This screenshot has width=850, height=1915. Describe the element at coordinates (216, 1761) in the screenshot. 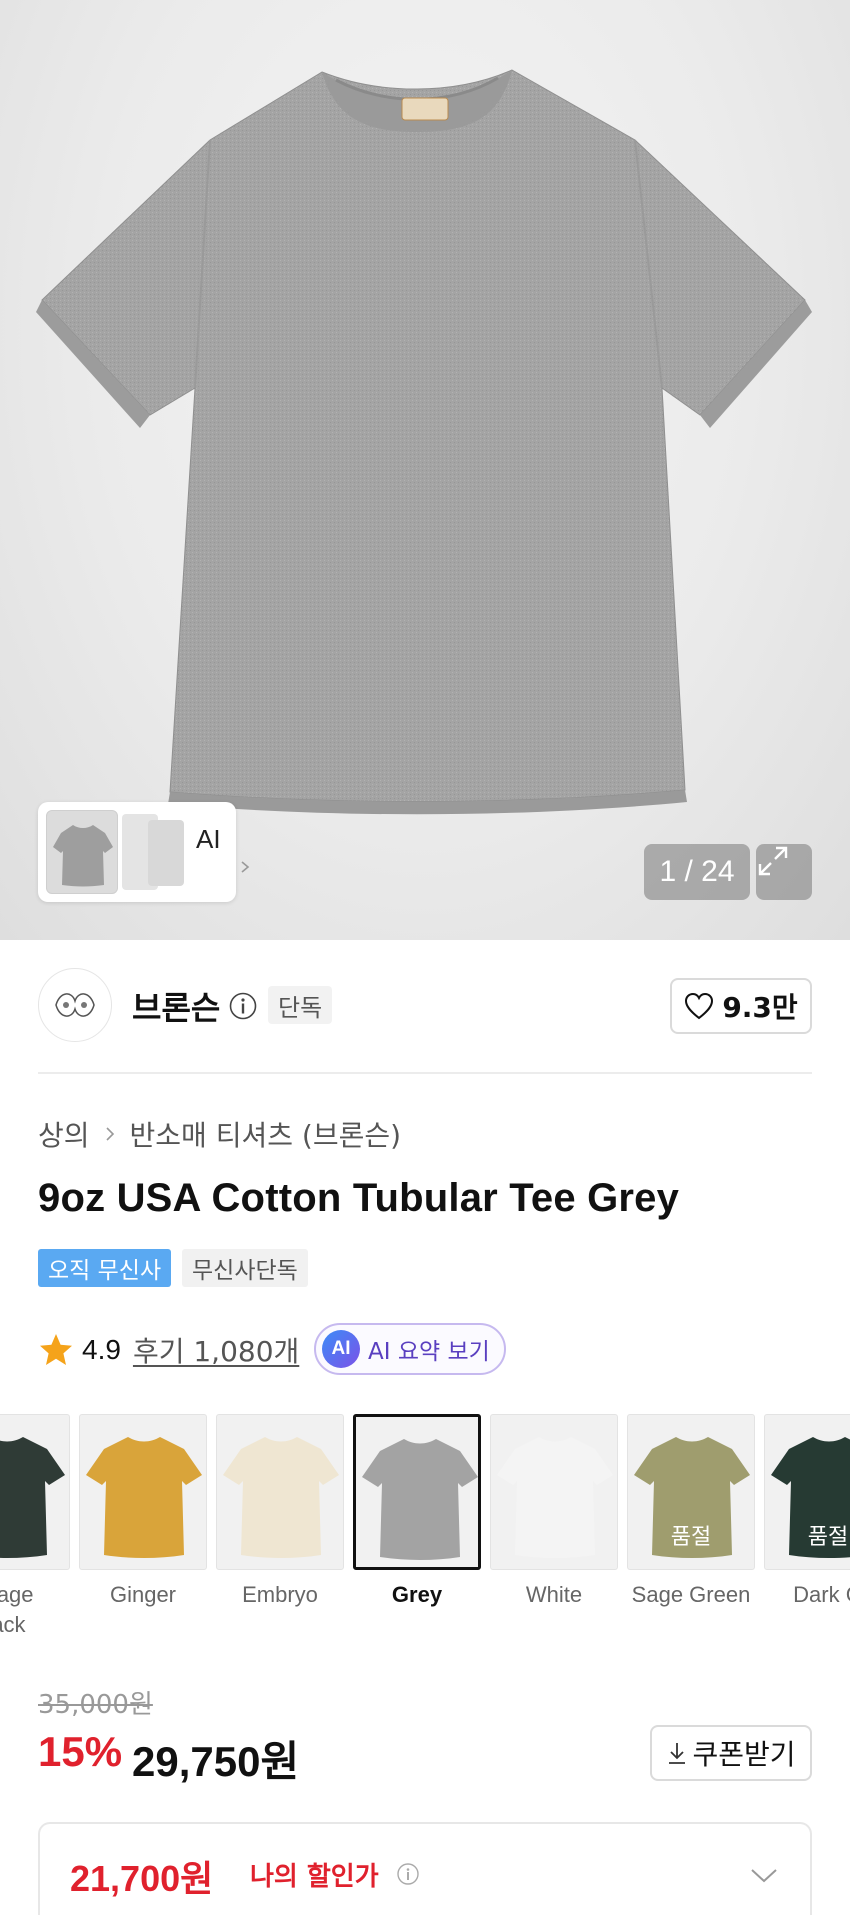

I see `sale-price: 29,750원` at that location.